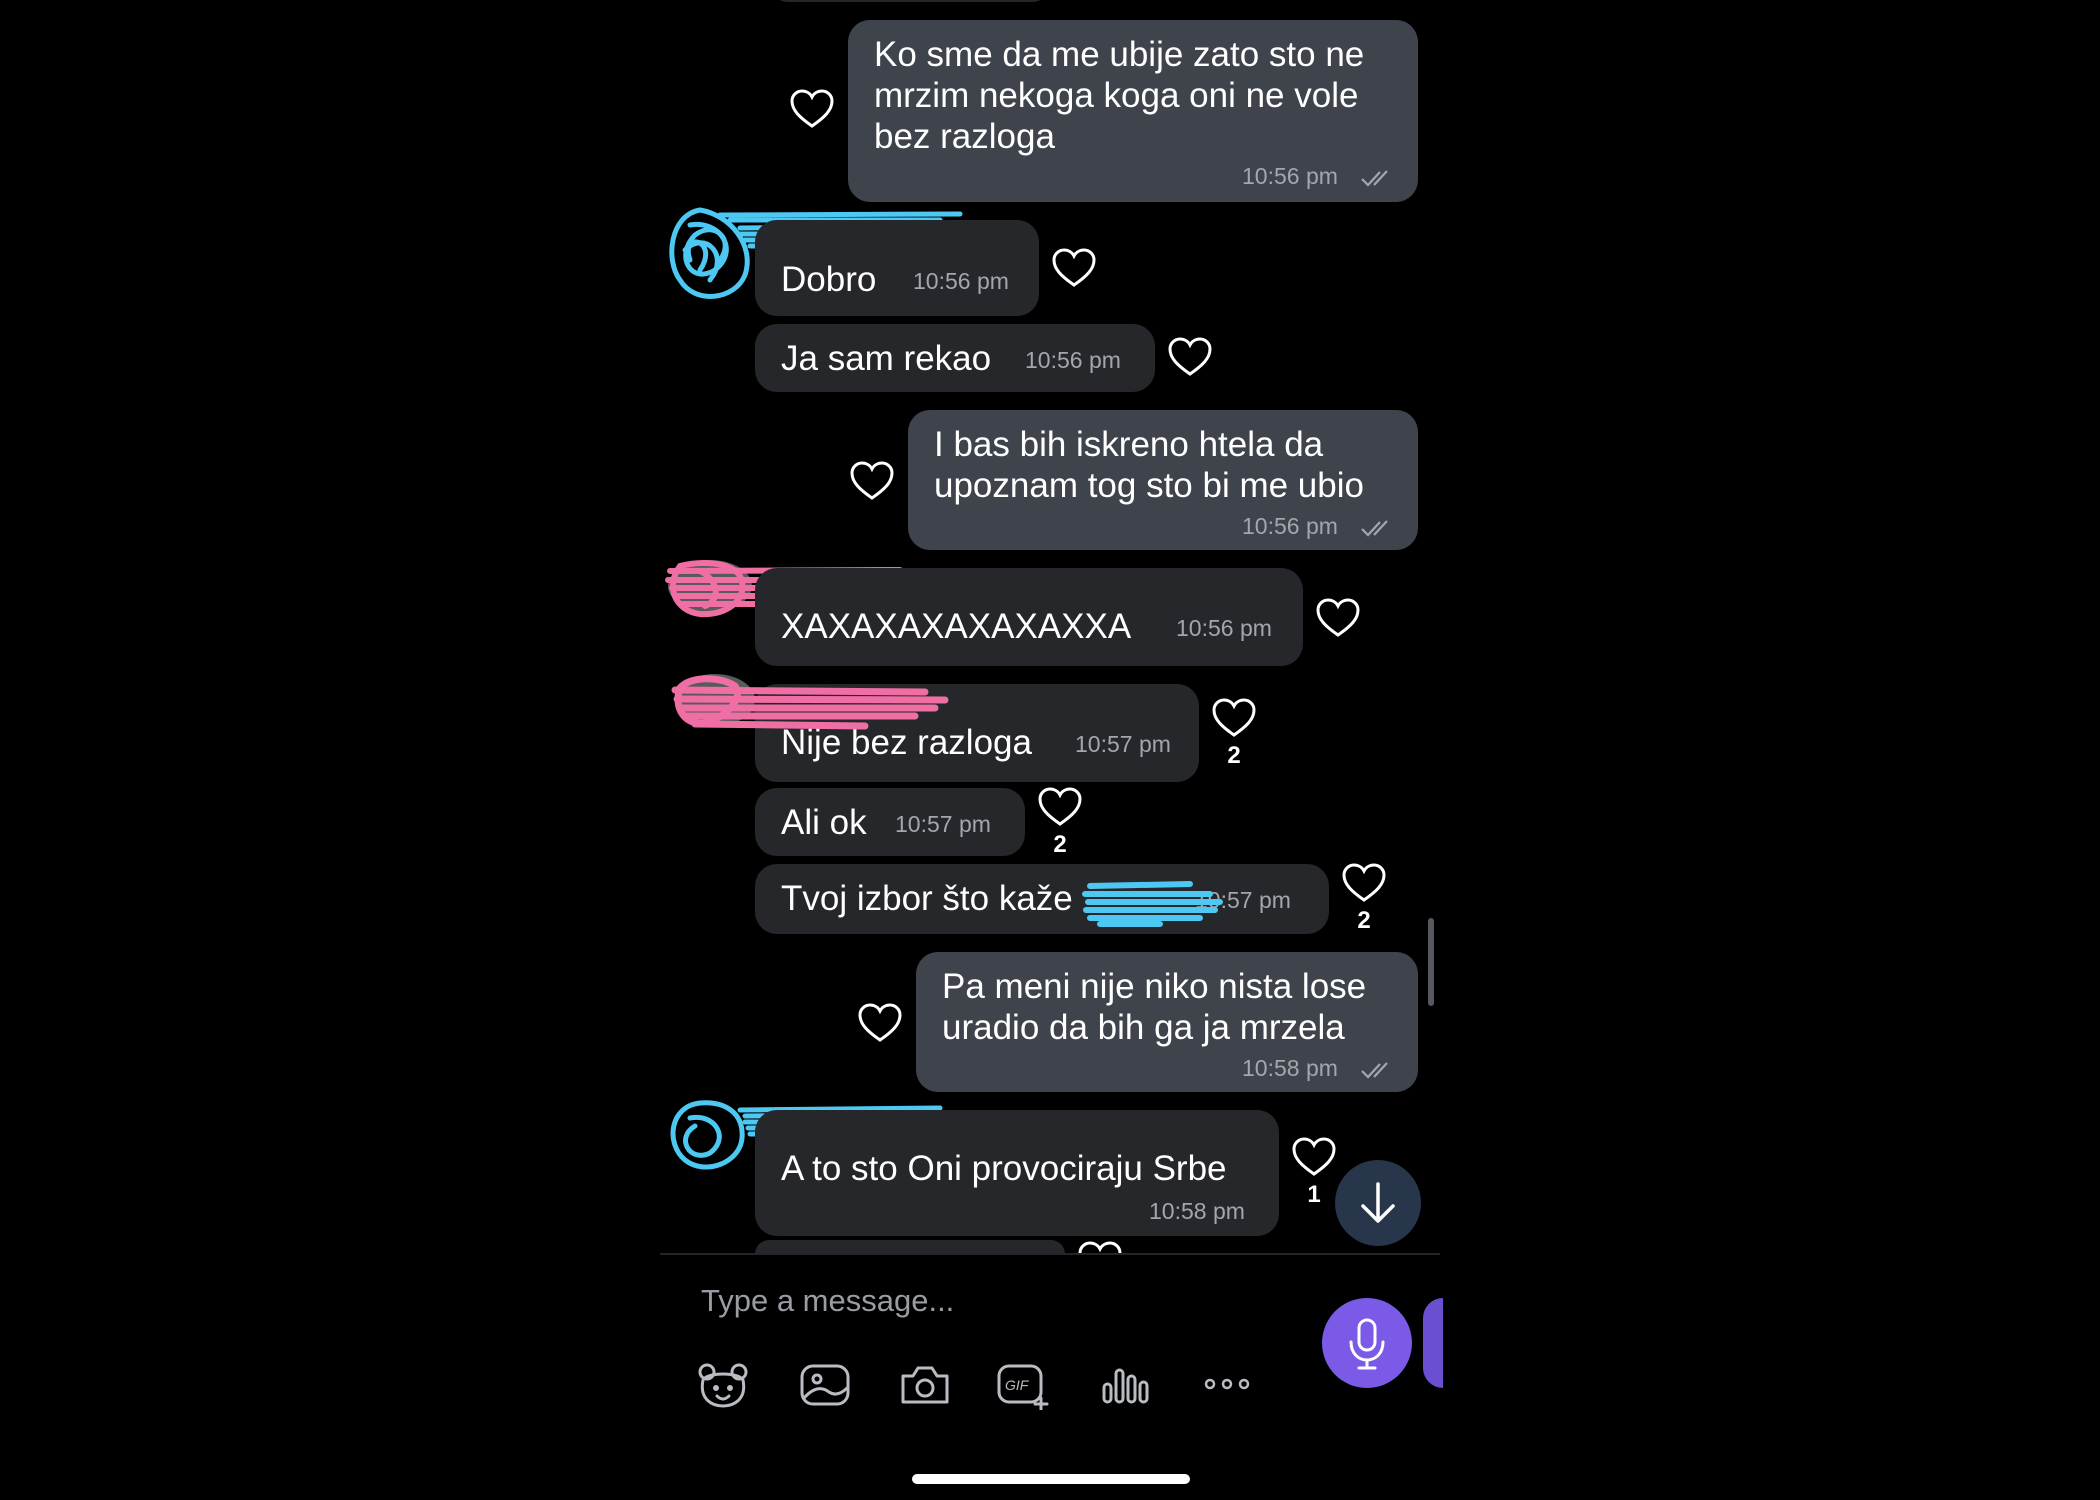 This screenshot has height=1500, width=2100. Describe the element at coordinates (723, 1385) in the screenshot. I see `sticker-icon` at that location.